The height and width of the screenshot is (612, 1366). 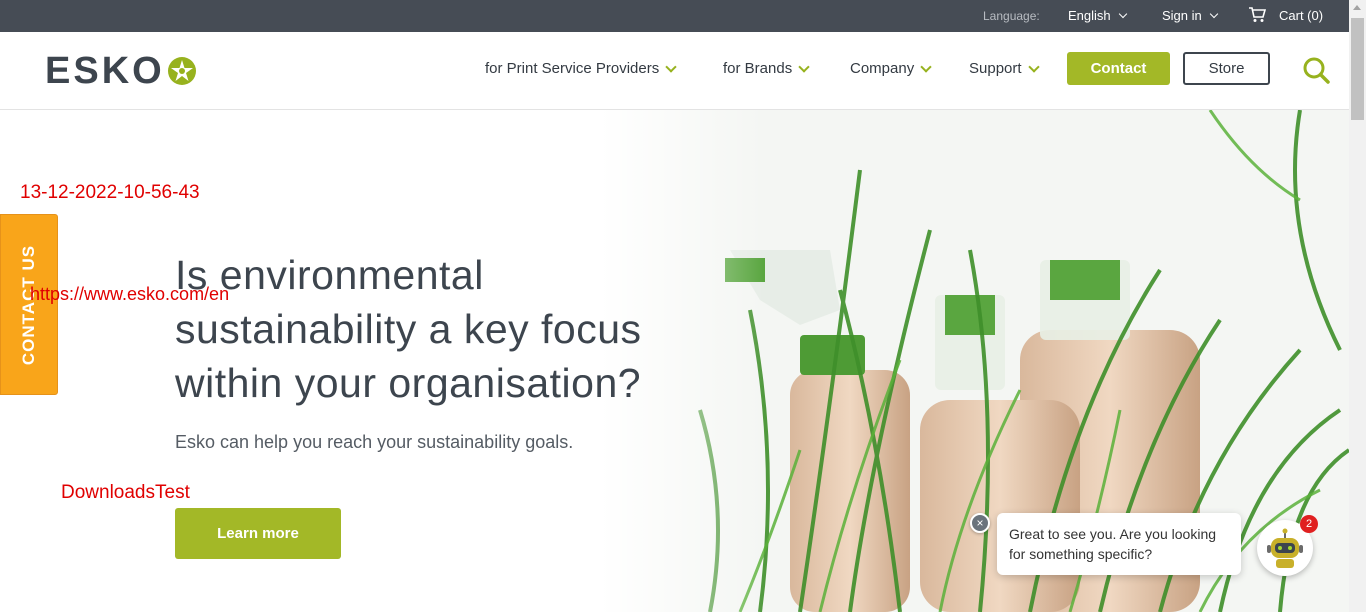 What do you see at coordinates (758, 68) in the screenshot?
I see `nav-label: for Brands` at bounding box center [758, 68].